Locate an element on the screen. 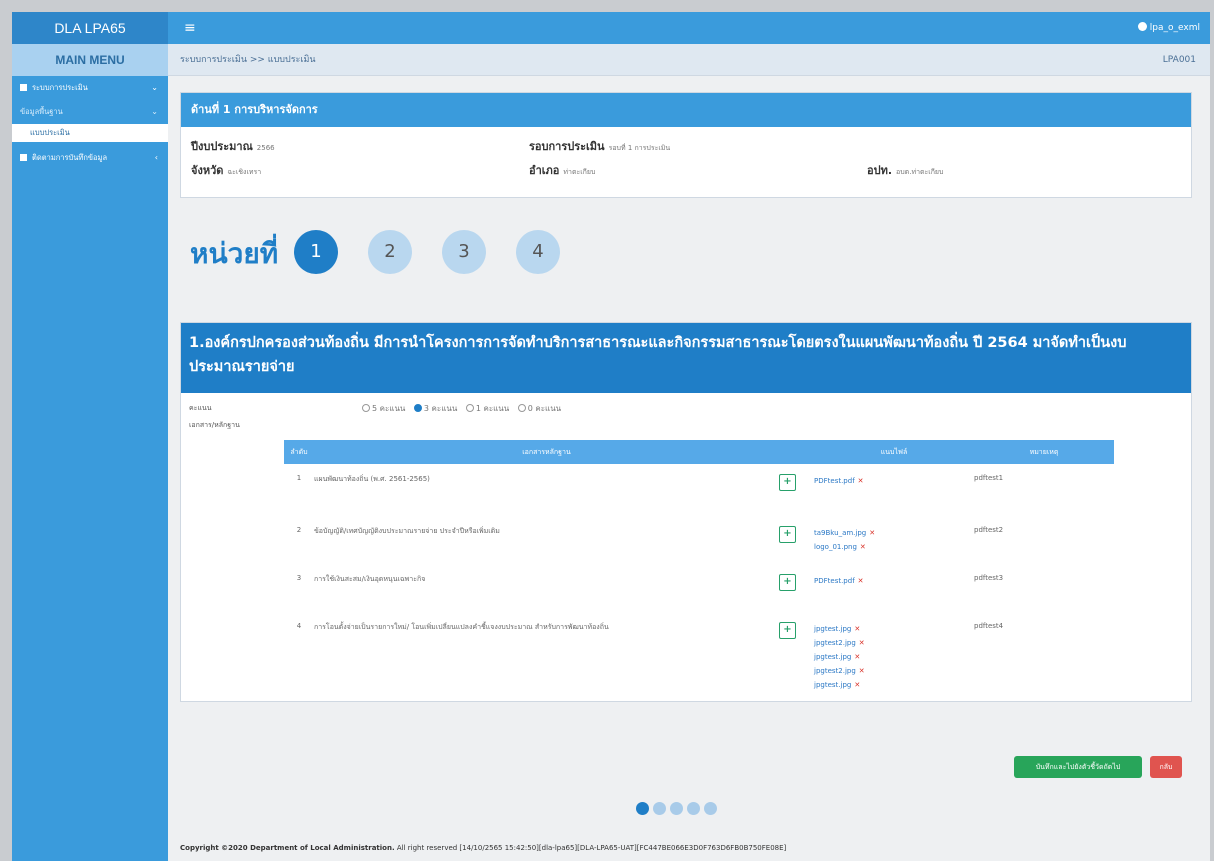 The image size is (1214, 861). file-item: ta9Bku_am.jpg ✕ is located at coordinates (894, 533).